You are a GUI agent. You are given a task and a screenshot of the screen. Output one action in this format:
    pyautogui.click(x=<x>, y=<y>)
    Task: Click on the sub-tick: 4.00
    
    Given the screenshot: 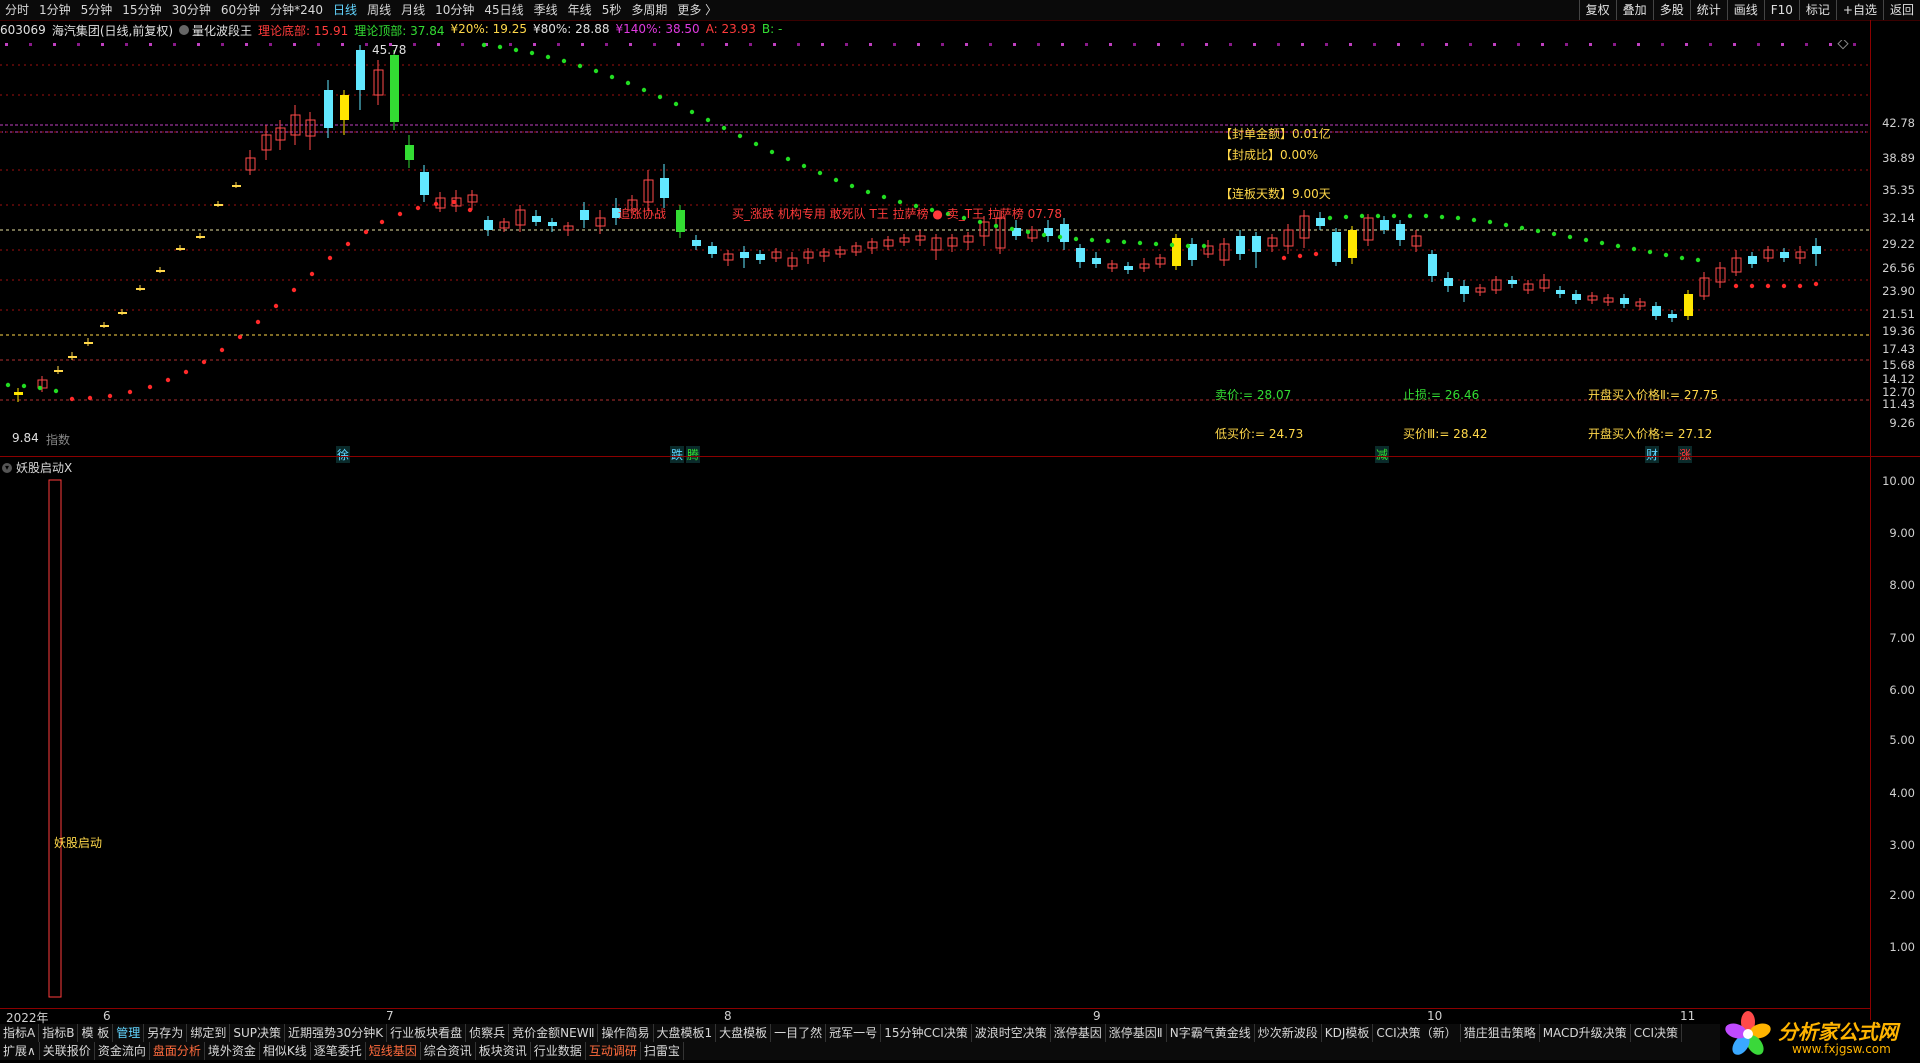 What is the action you would take?
    pyautogui.click(x=1902, y=793)
    